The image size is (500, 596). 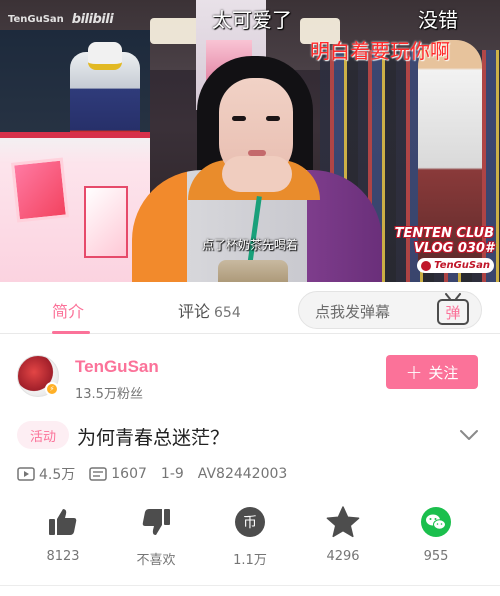 I want to click on video-scene-robot-head, so click(x=105, y=56).